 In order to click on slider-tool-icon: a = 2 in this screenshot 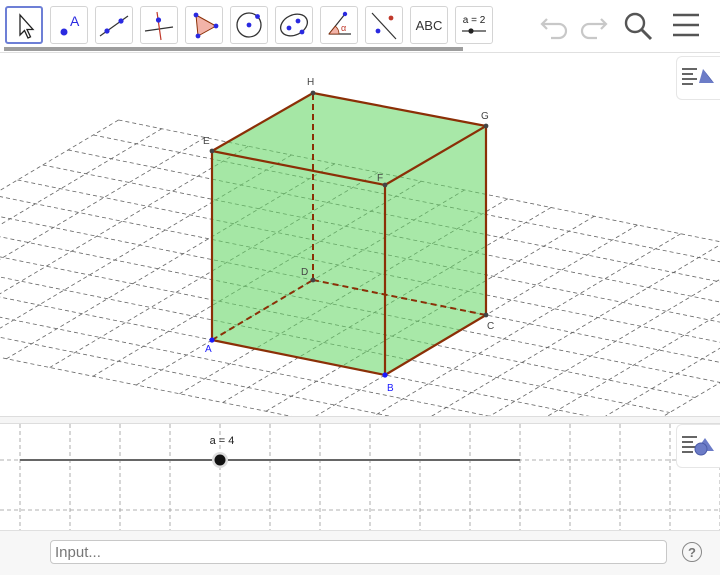, I will do `click(474, 24)`.